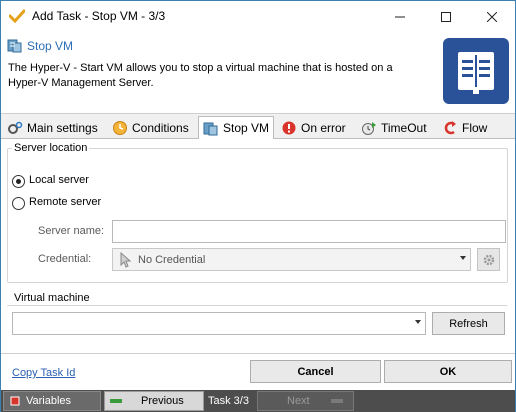  Describe the element at coordinates (120, 128) in the screenshot. I see `clock-icon` at that location.